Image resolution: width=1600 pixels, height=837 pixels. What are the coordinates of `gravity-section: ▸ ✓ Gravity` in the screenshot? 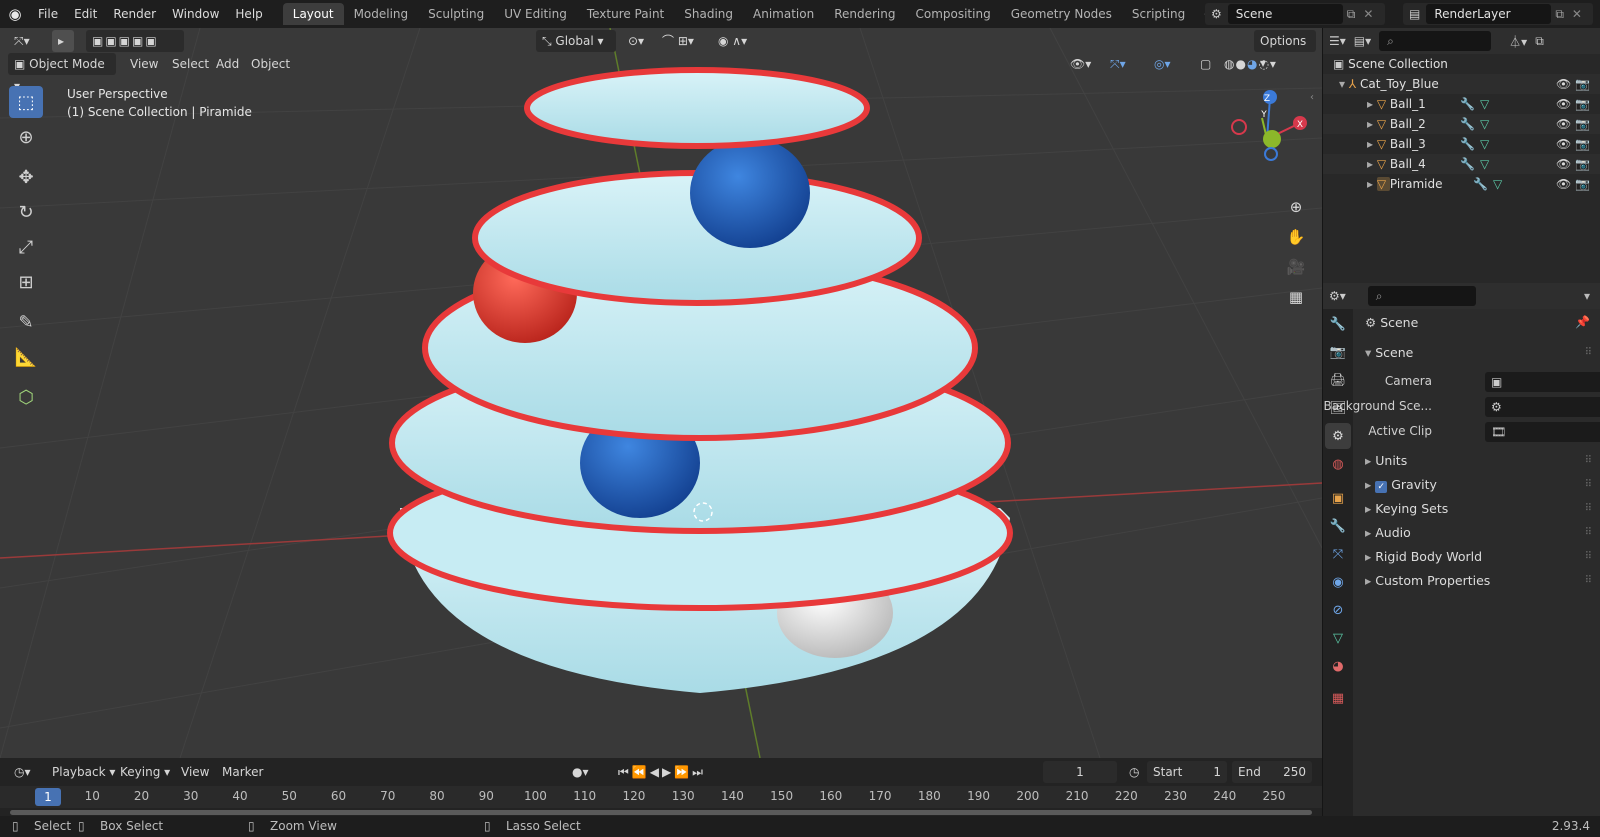 It's located at (1401, 485).